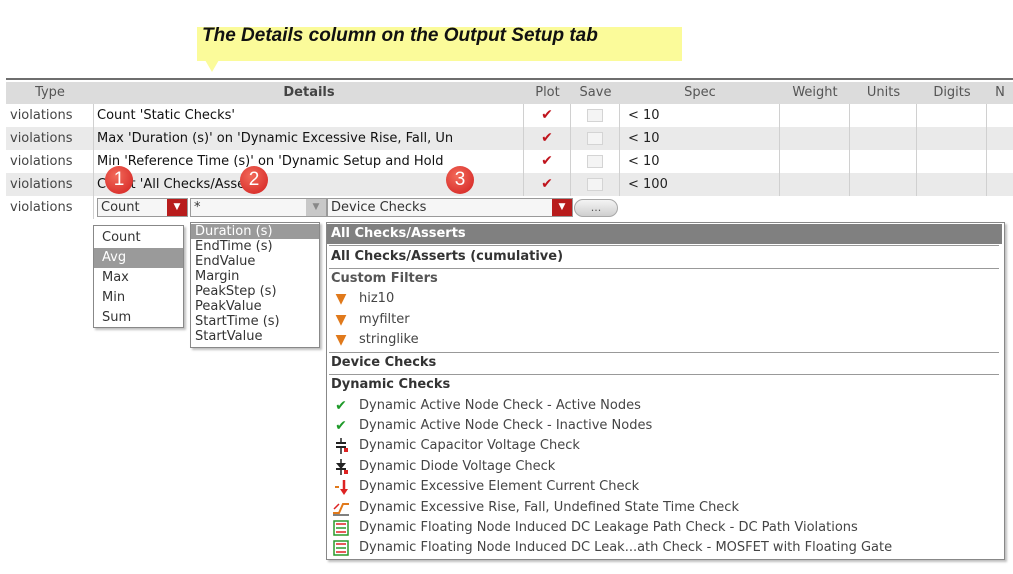 The height and width of the screenshot is (574, 1013). Describe the element at coordinates (1000, 93) in the screenshot. I see `column-header-more: N` at that location.